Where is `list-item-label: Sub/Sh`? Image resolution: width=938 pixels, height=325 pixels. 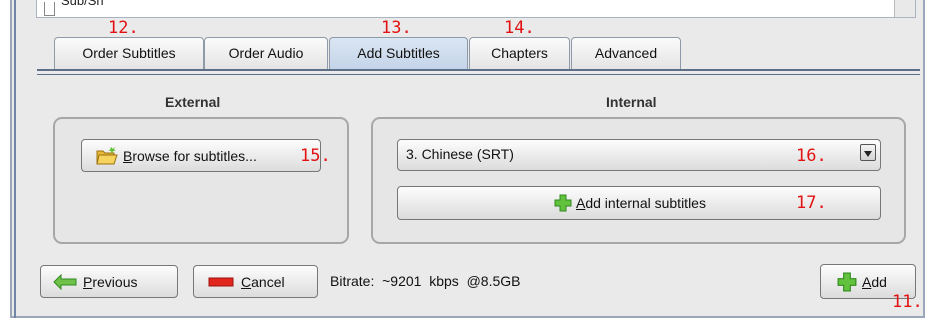 list-item-label: Sub/Sh is located at coordinates (82, 4).